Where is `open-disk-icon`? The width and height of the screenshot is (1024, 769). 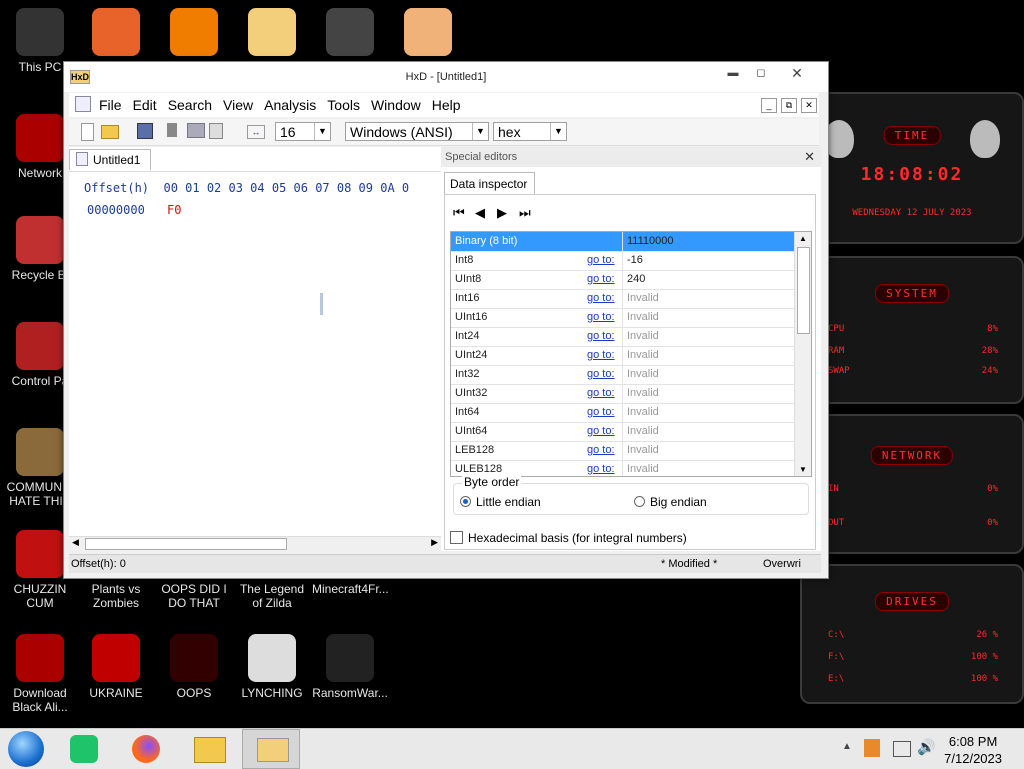
open-disk-icon is located at coordinates (172, 130).